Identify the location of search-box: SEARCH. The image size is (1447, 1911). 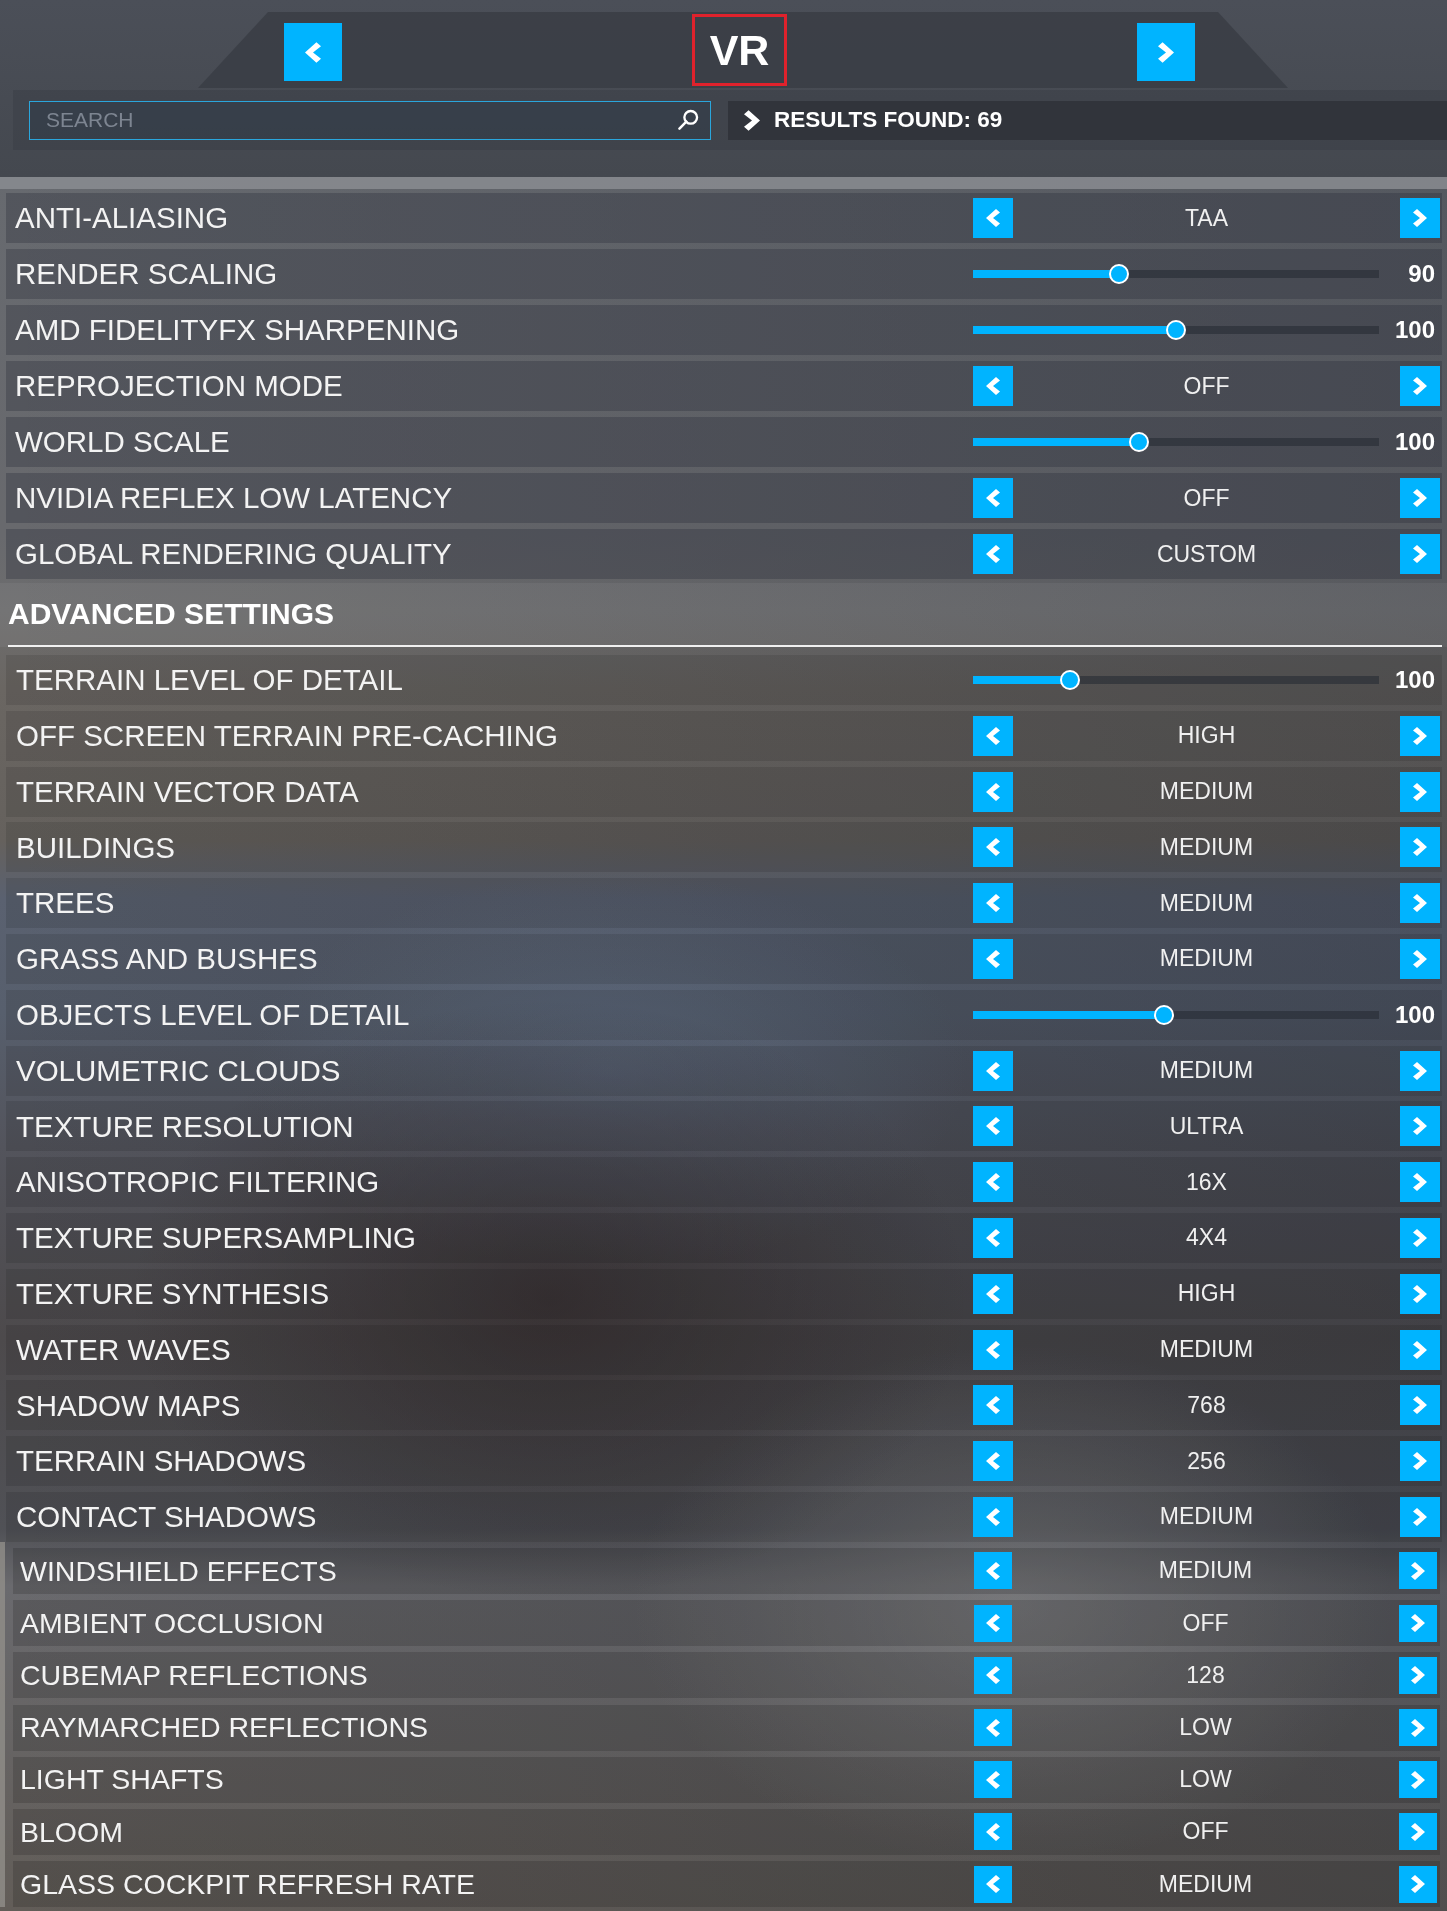
(370, 120).